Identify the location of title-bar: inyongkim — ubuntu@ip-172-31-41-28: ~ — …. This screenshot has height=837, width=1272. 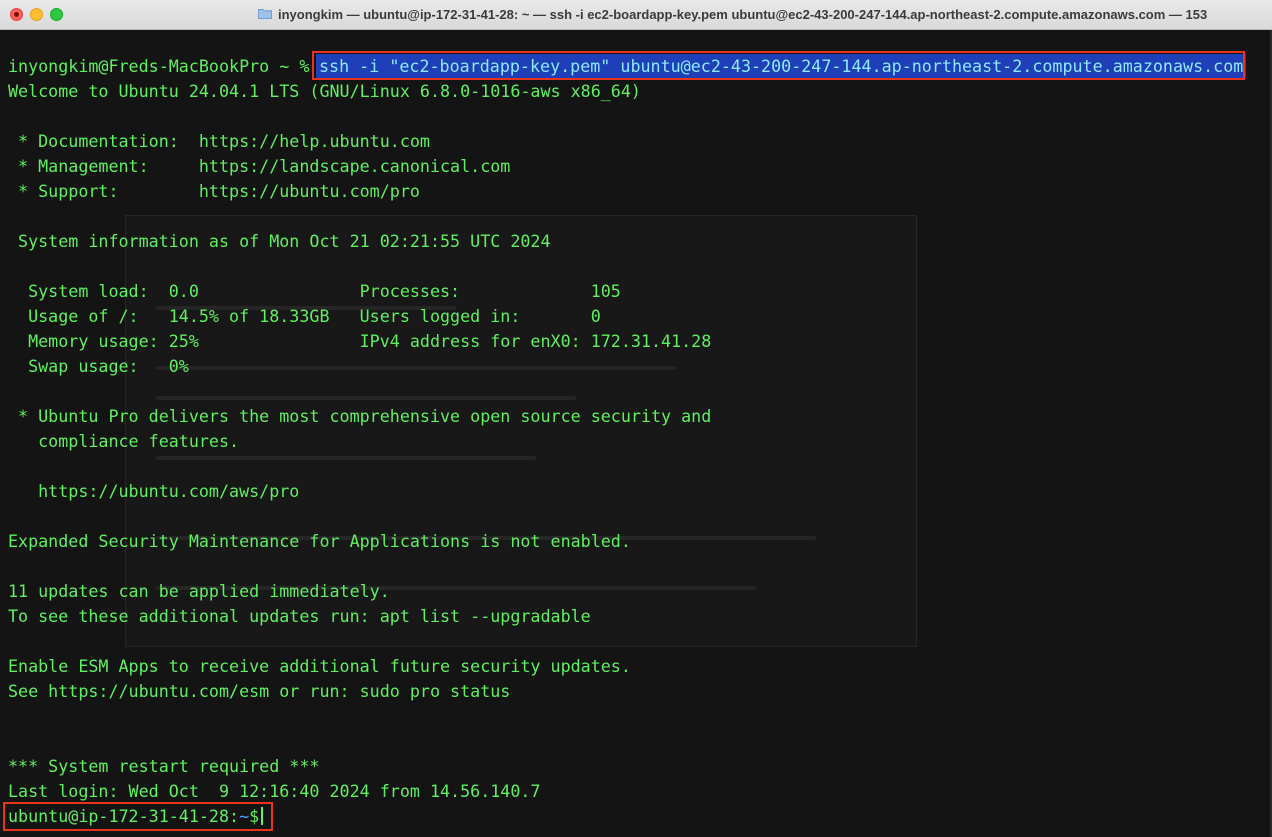
(636, 15).